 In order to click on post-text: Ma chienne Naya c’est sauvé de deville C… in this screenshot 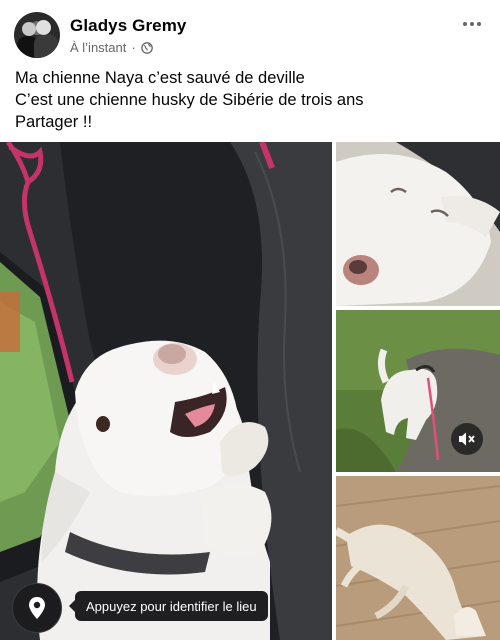, I will do `click(252, 100)`.